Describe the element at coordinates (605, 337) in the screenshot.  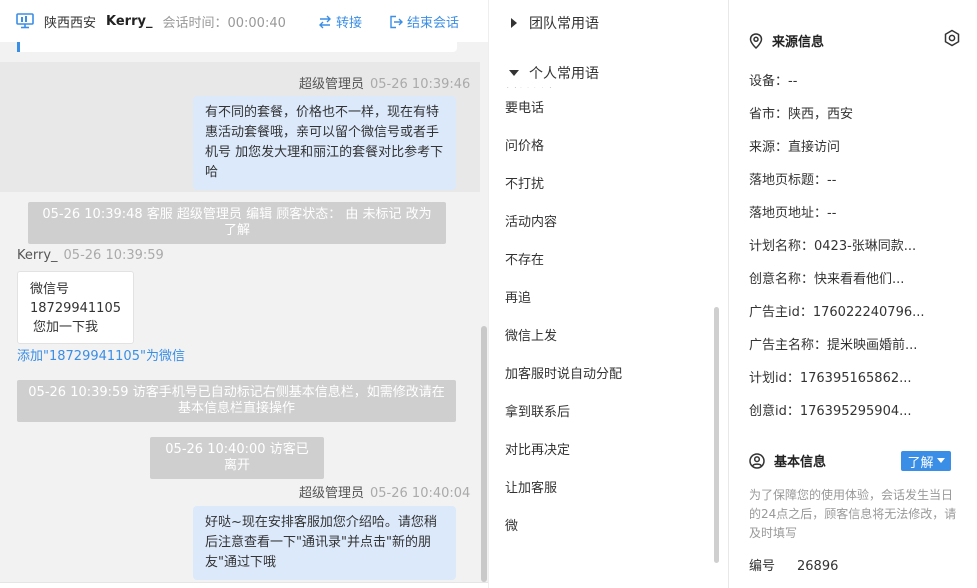
I see `phrase-item: 微信上发` at that location.